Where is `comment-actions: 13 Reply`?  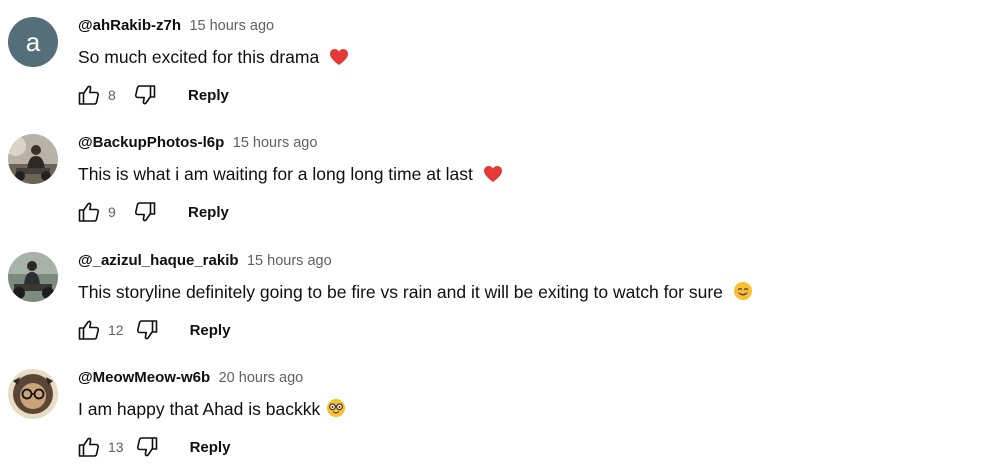 comment-actions: 13 Reply is located at coordinates (153, 447).